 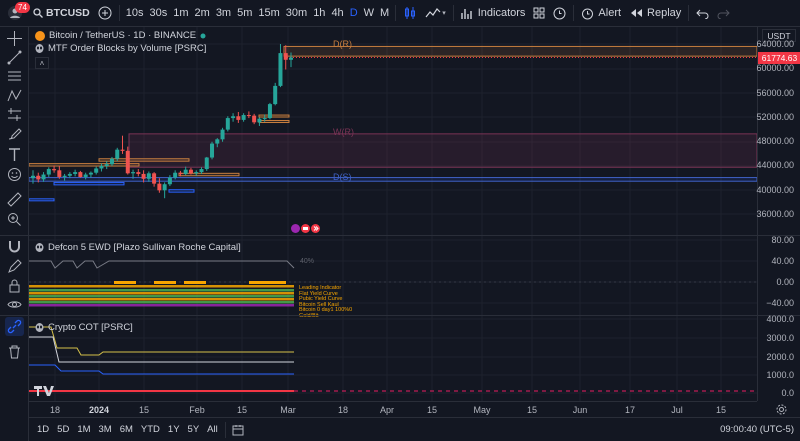 I want to click on measure-tool, so click(x=14, y=199).